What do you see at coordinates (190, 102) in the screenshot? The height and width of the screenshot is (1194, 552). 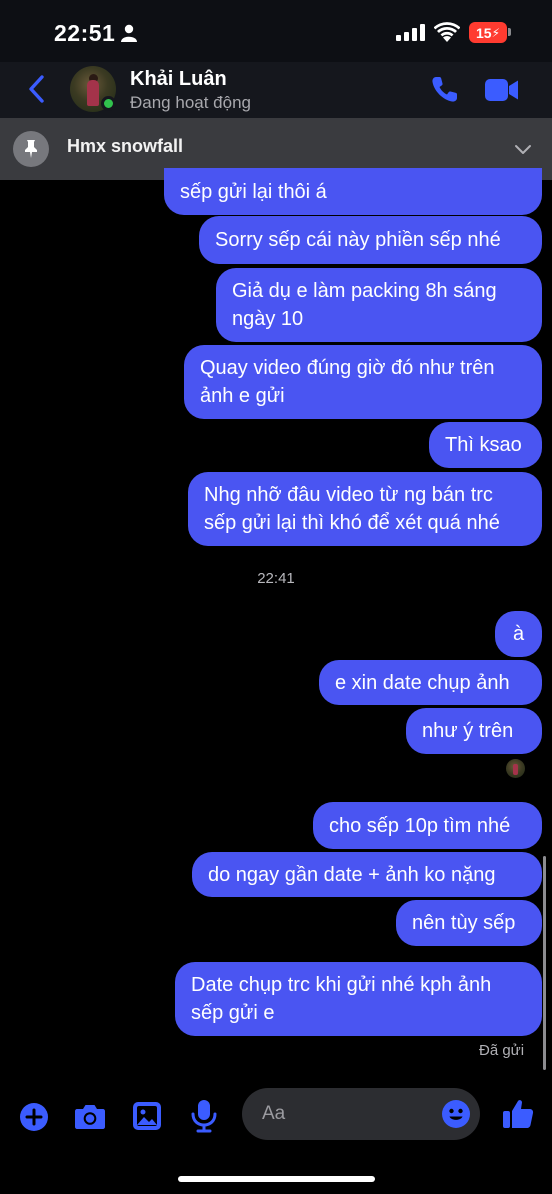 I see `presence-status: Đang hoạt động` at bounding box center [190, 102].